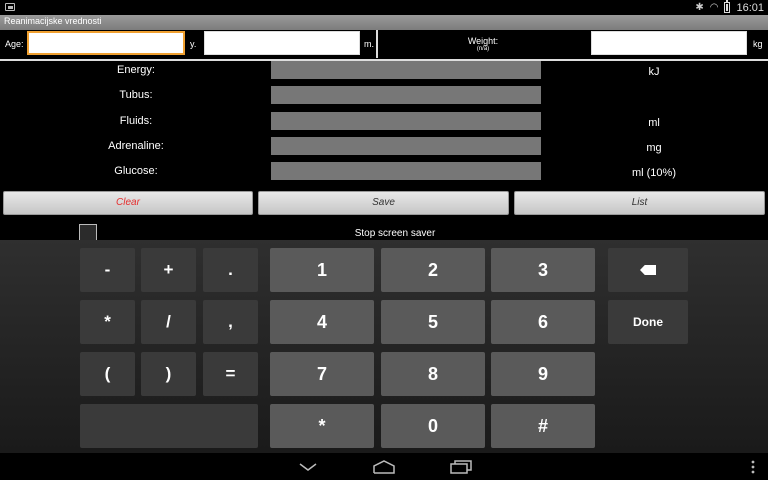 The image size is (768, 480). I want to click on years-unit: y., so click(193, 44).